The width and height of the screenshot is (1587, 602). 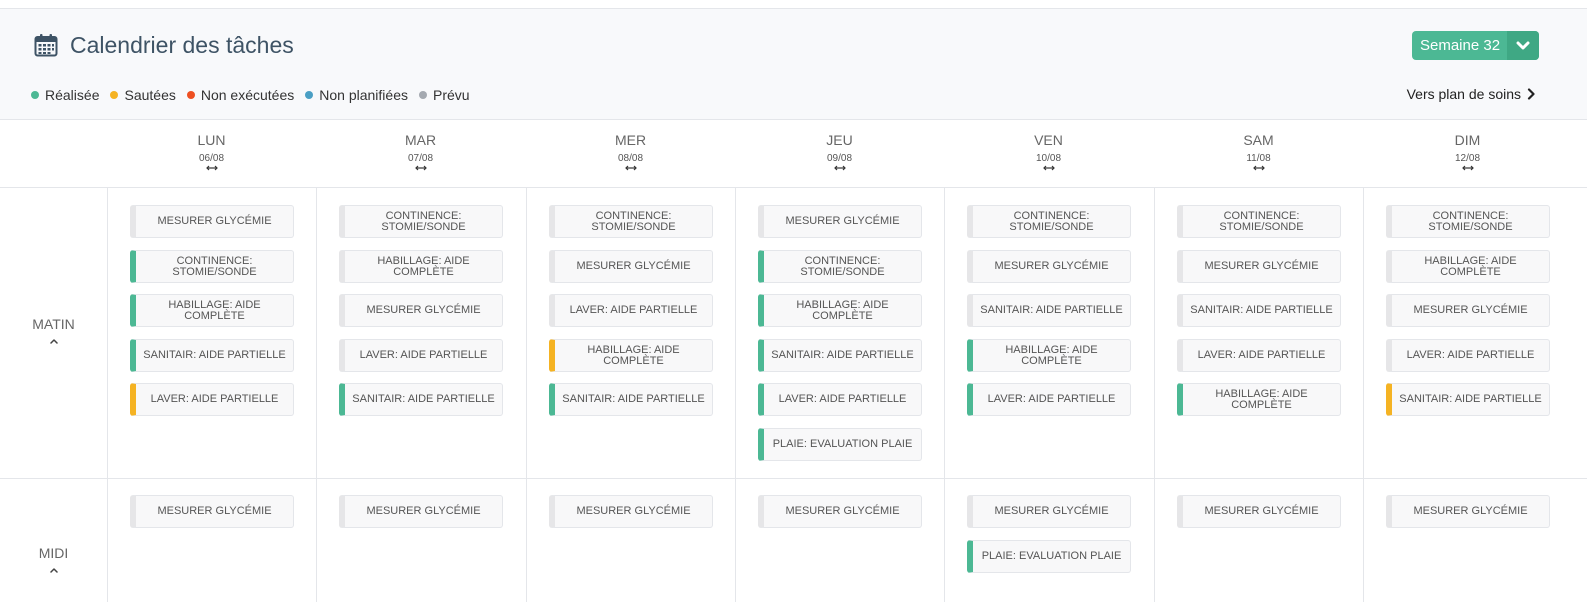 I want to click on week-select: Semaine 32, so click(x=1475, y=45).